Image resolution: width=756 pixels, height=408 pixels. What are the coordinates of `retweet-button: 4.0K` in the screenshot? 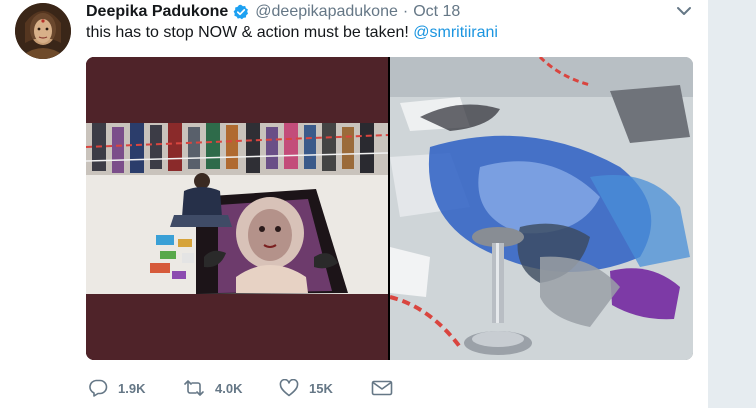 It's located at (231, 388).